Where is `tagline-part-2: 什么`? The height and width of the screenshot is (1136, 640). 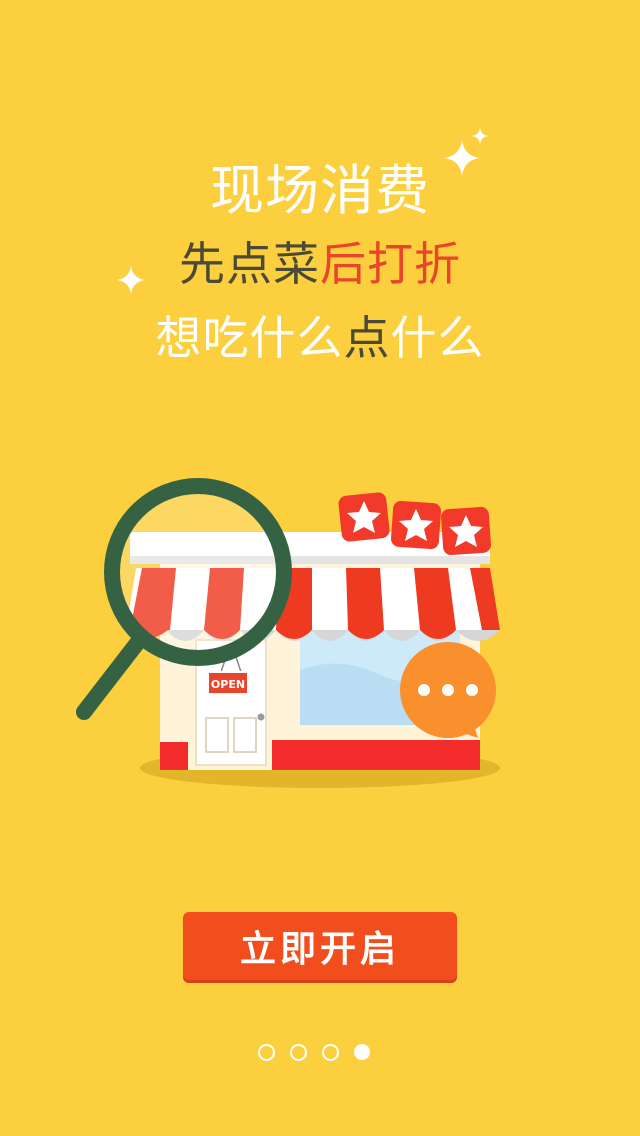 tagline-part-2: 什么 is located at coordinates (296, 338).